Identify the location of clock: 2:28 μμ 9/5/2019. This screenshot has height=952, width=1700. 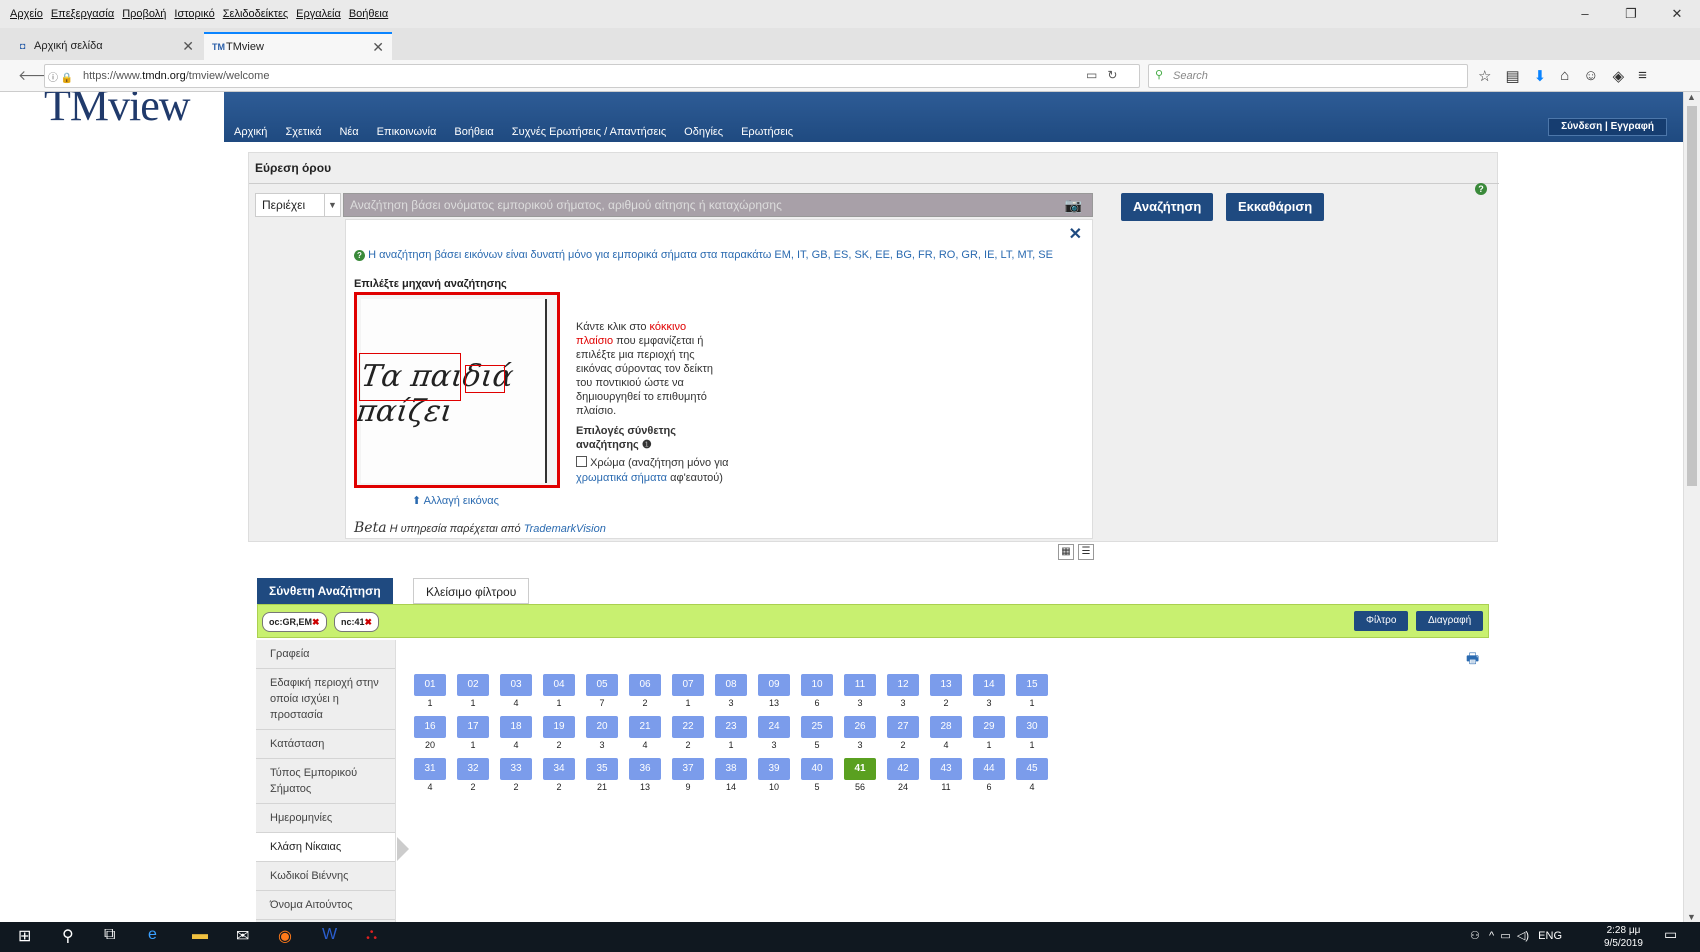
(1623, 937).